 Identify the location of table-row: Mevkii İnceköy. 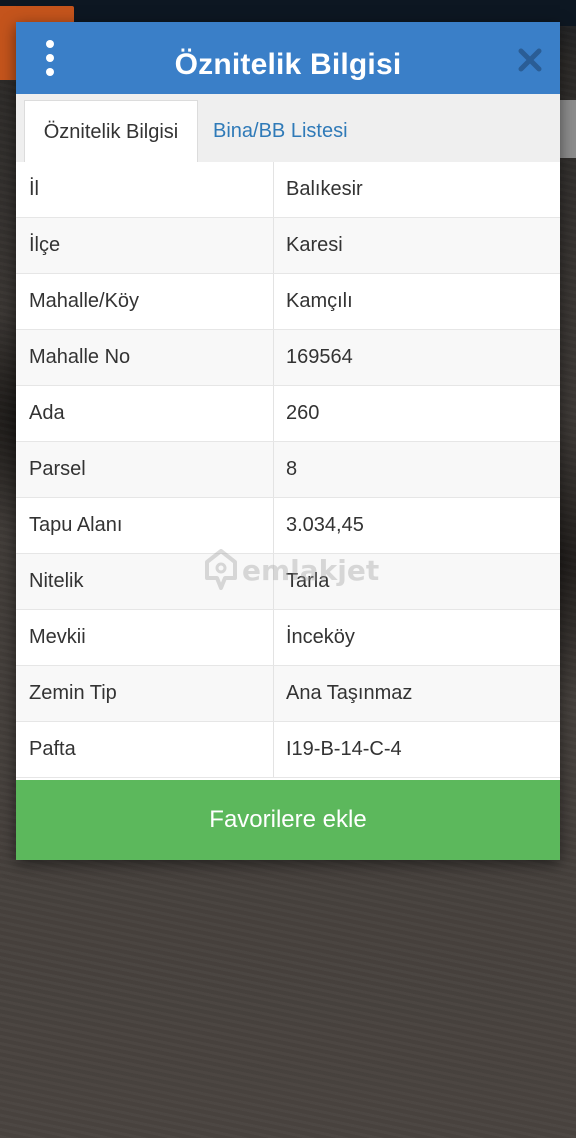
(288, 638).